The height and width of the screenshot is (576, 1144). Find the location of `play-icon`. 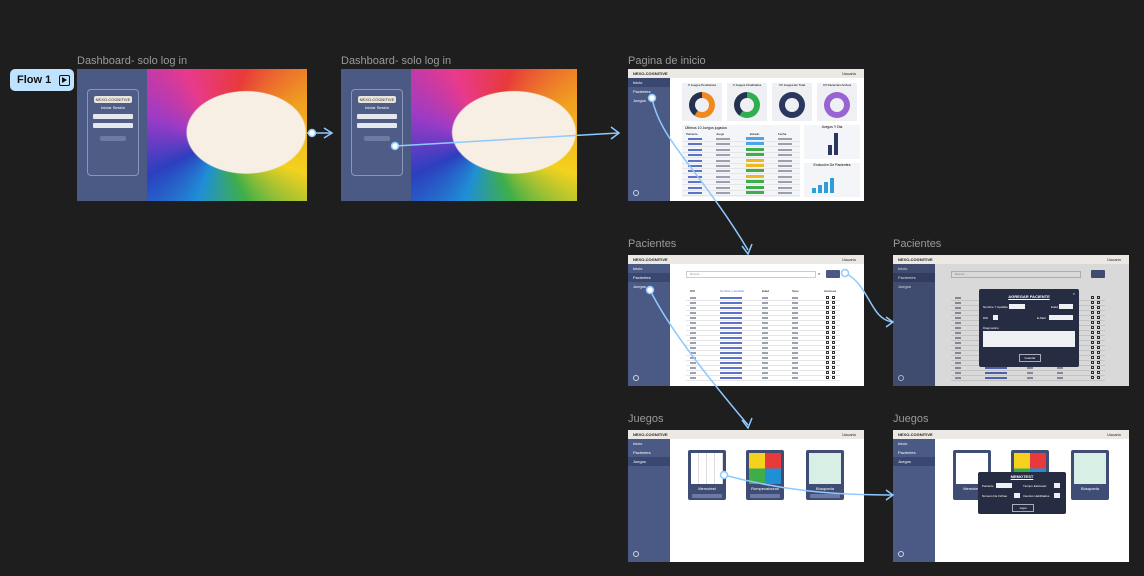

play-icon is located at coordinates (65, 80).